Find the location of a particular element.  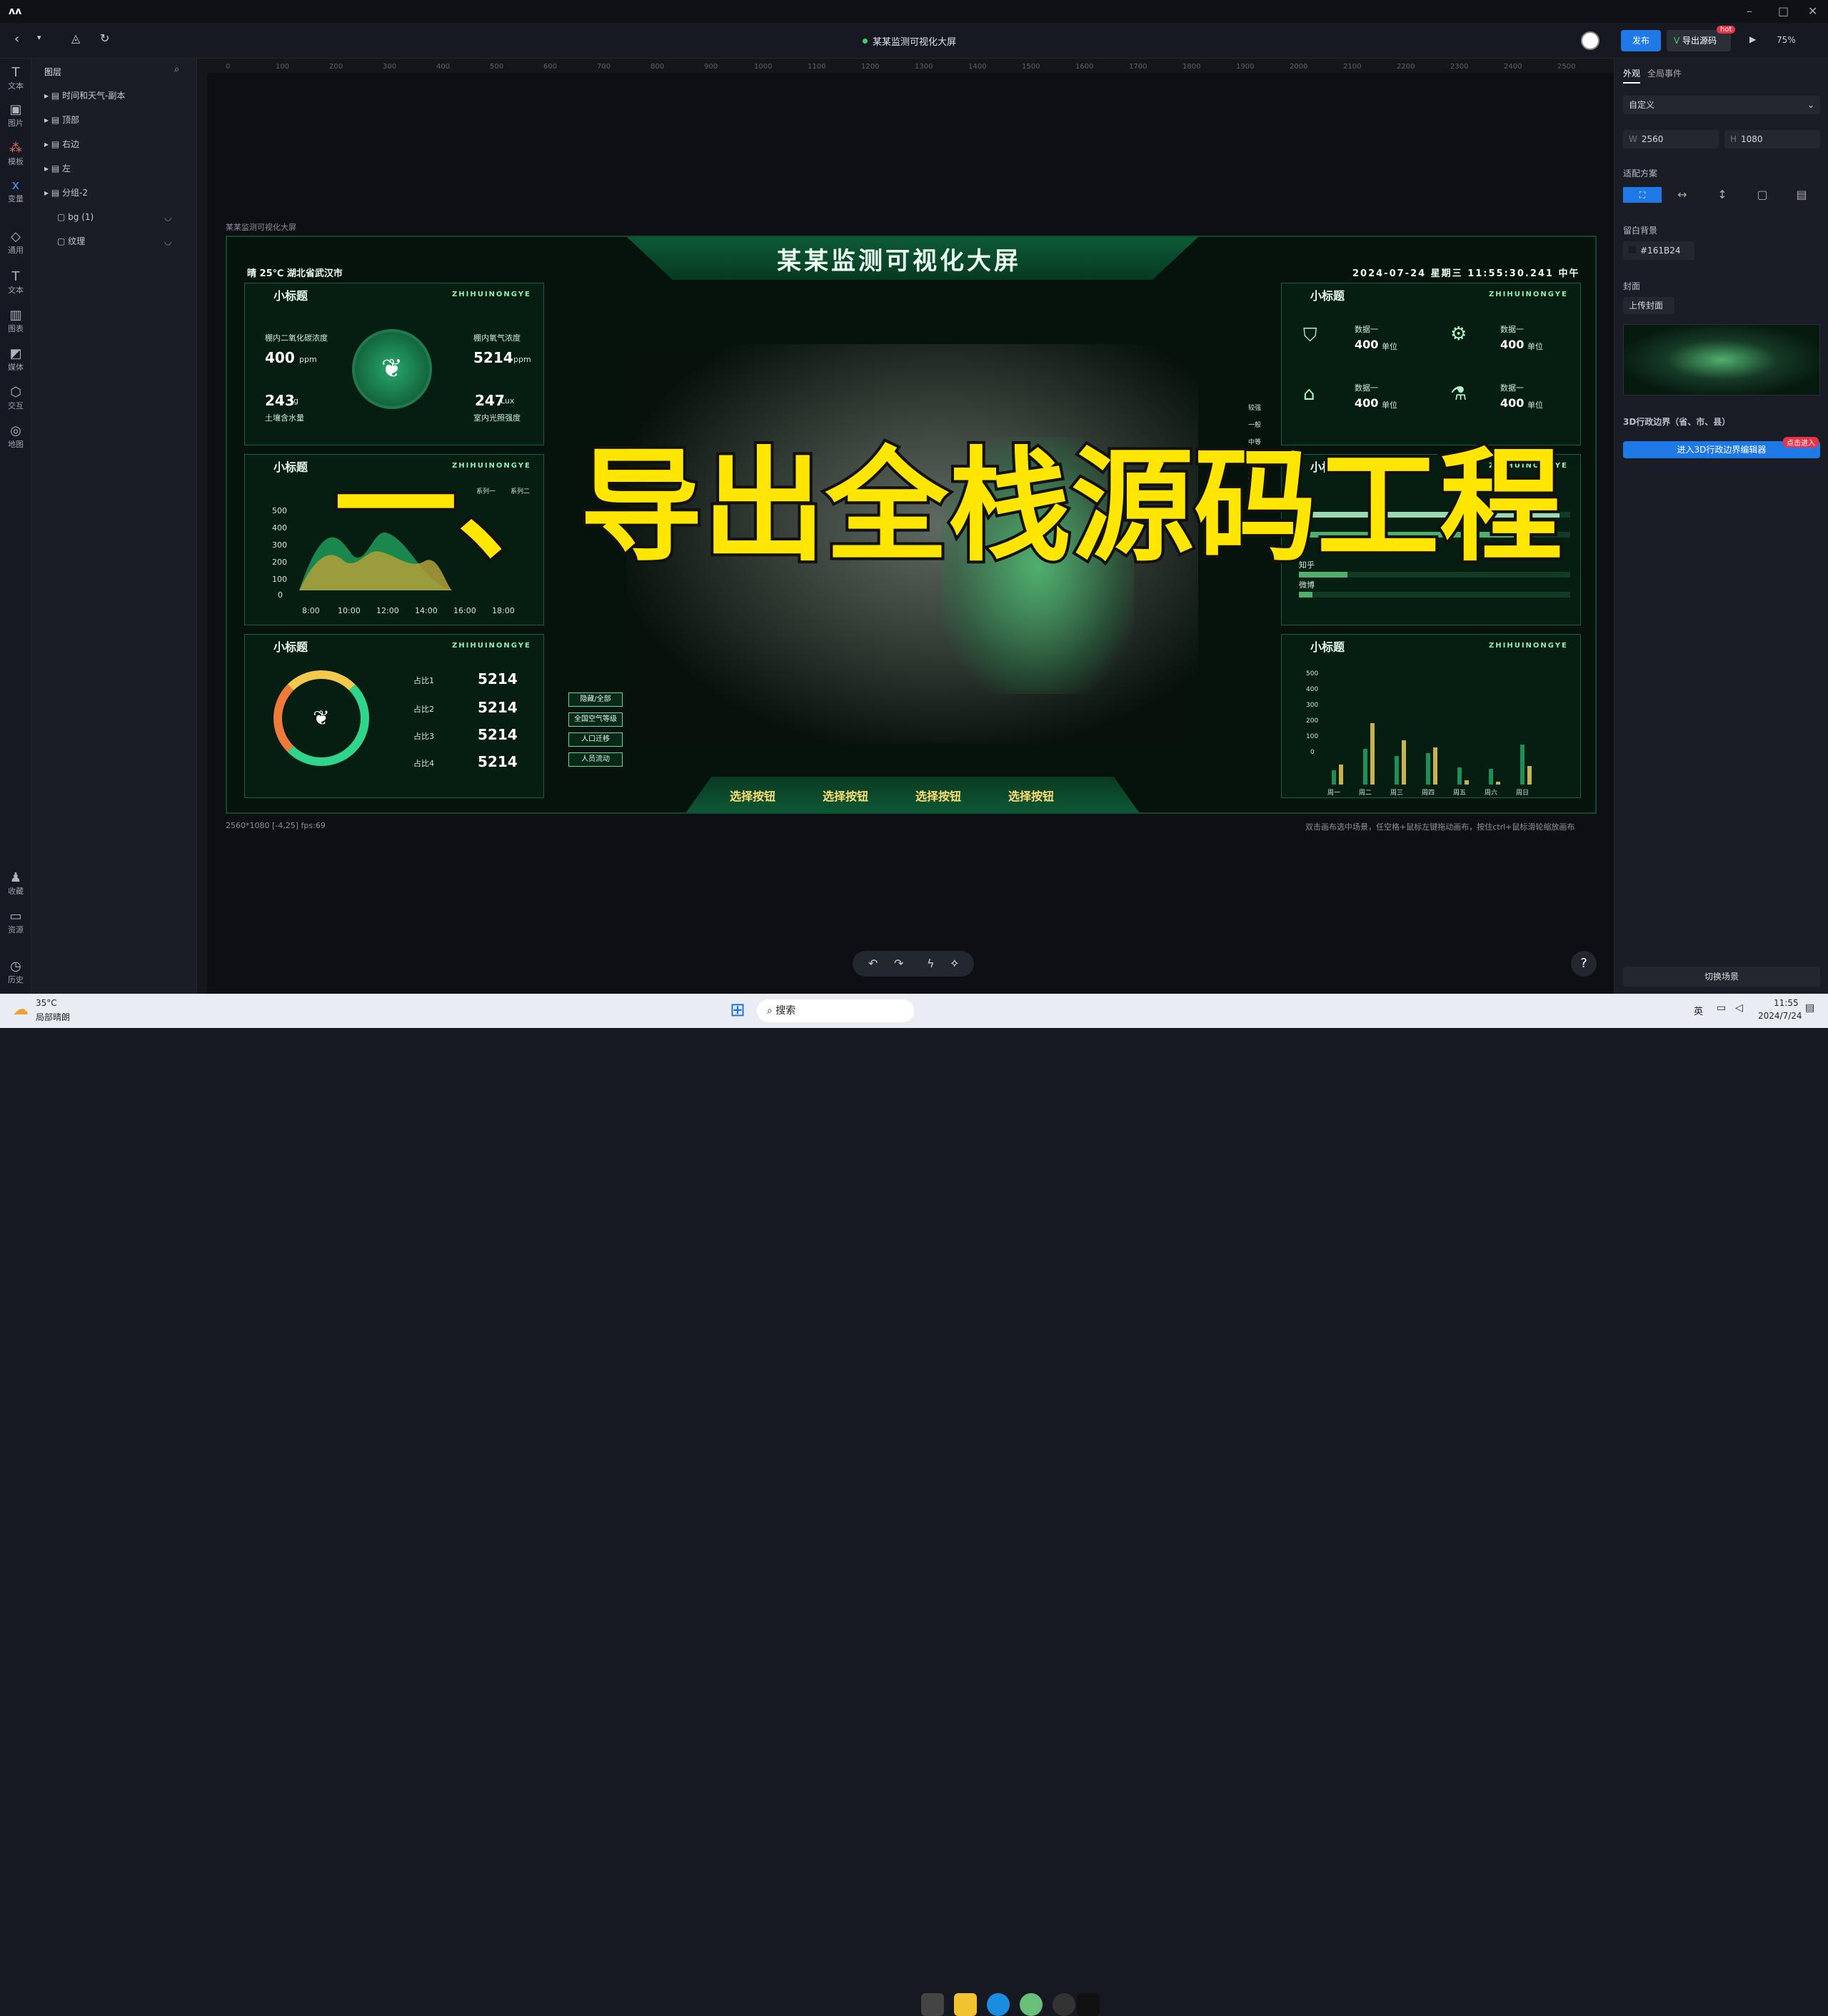

layer-item: ▸ ▤ 时间和天气-副本 is located at coordinates (84, 96).